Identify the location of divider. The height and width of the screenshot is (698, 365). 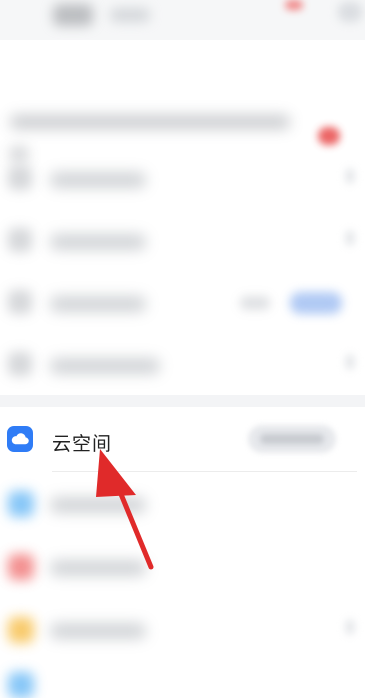
(204, 471).